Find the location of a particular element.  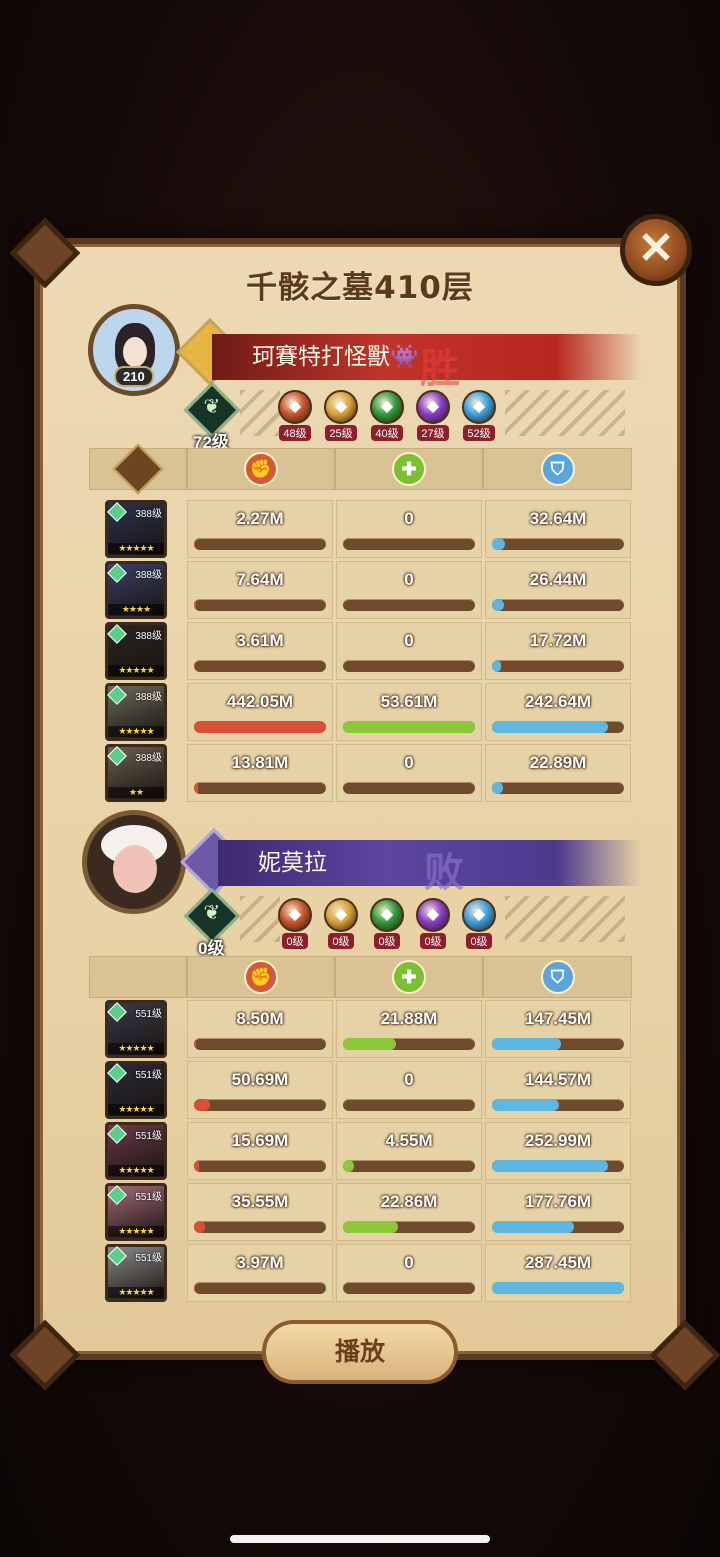

tank-cell: 22.89M is located at coordinates (558, 773).